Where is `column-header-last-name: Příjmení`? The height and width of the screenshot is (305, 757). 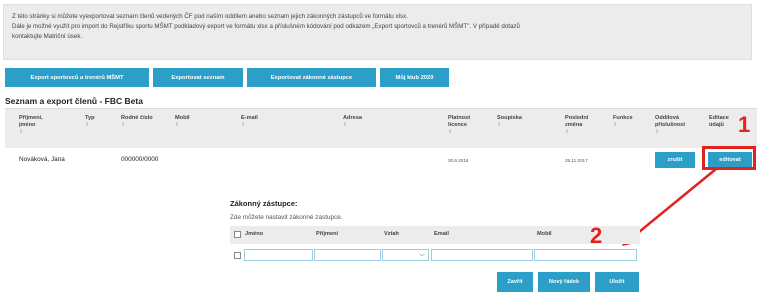 column-header-last-name: Příjmení is located at coordinates (327, 234).